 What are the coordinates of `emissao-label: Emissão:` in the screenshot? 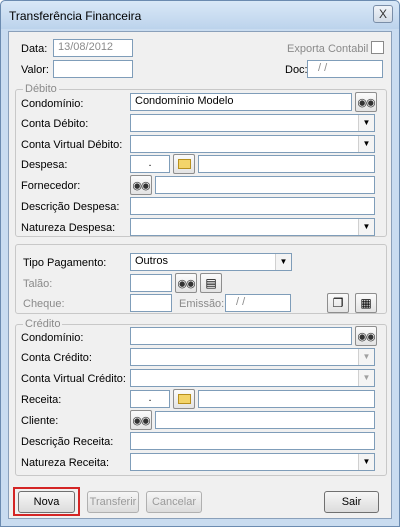 It's located at (202, 304).